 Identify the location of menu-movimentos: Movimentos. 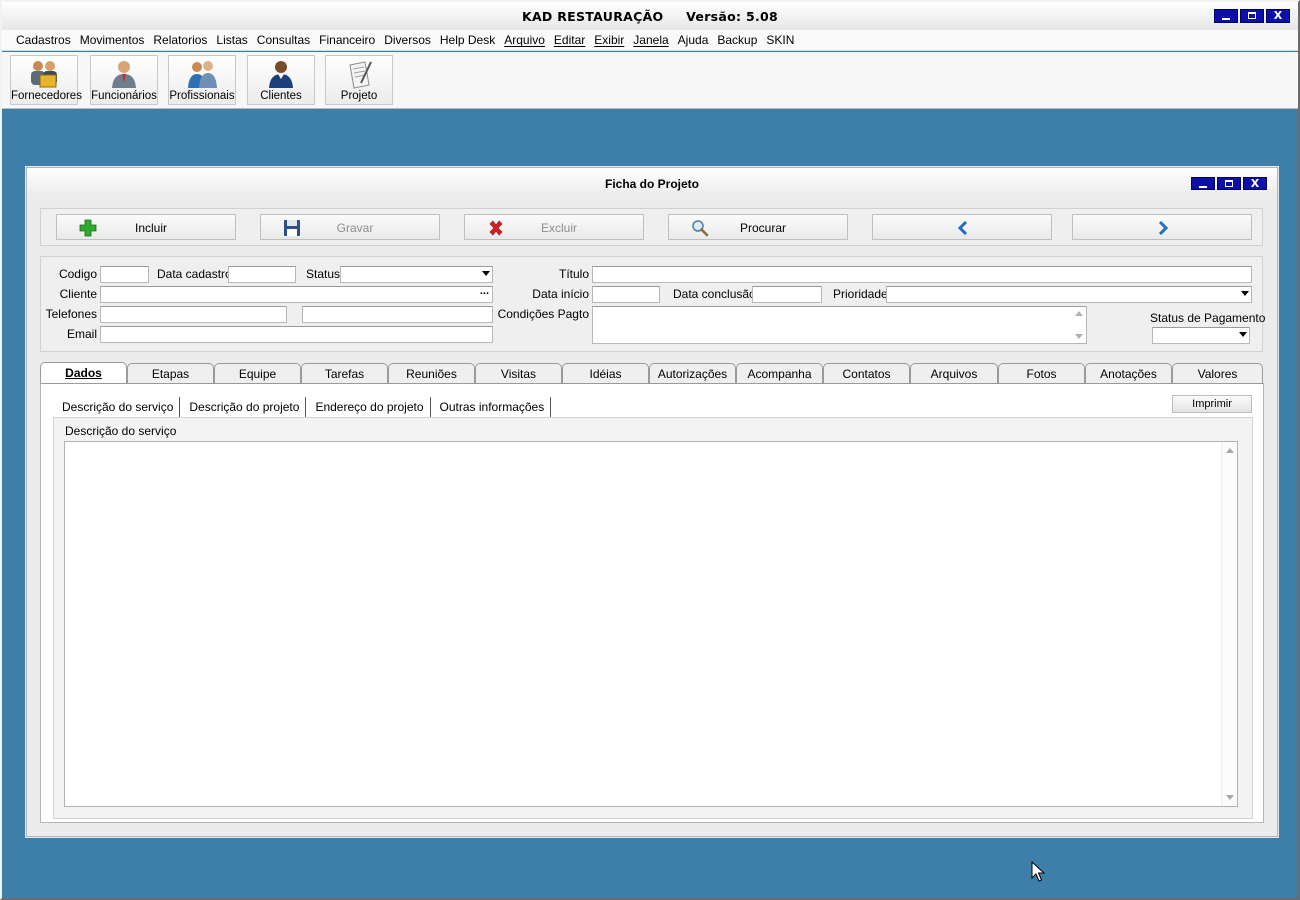
(112, 40).